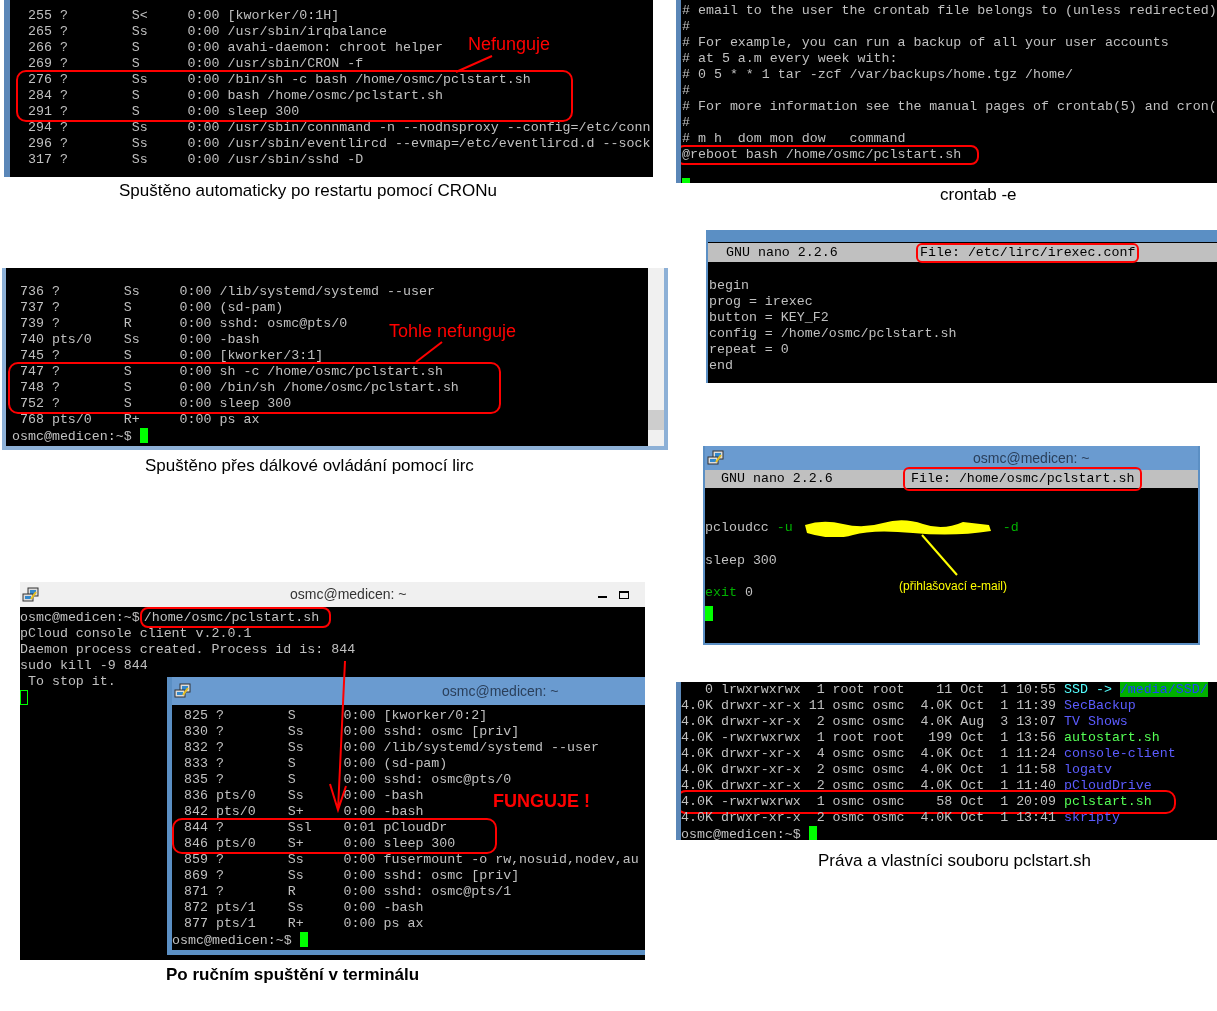 The image size is (1217, 1011). What do you see at coordinates (351, 732) in the screenshot?
I see `process-row-text: 830 ? Ss 0:00 sshd: osmc [priv]` at bounding box center [351, 732].